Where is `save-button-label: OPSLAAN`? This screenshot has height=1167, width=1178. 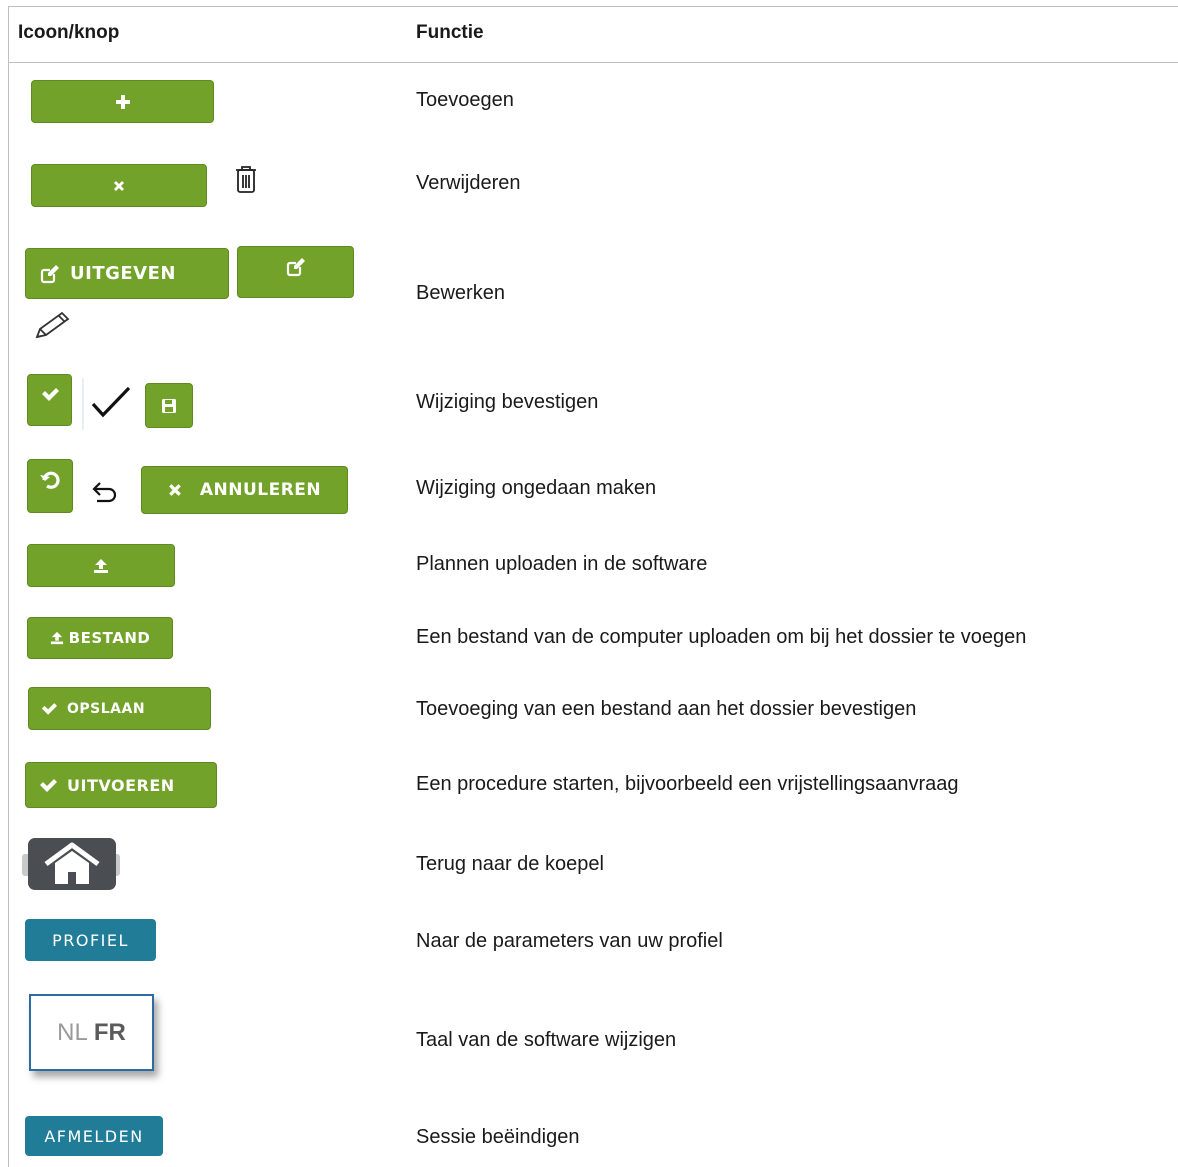
save-button-label: OPSLAAN is located at coordinates (106, 708).